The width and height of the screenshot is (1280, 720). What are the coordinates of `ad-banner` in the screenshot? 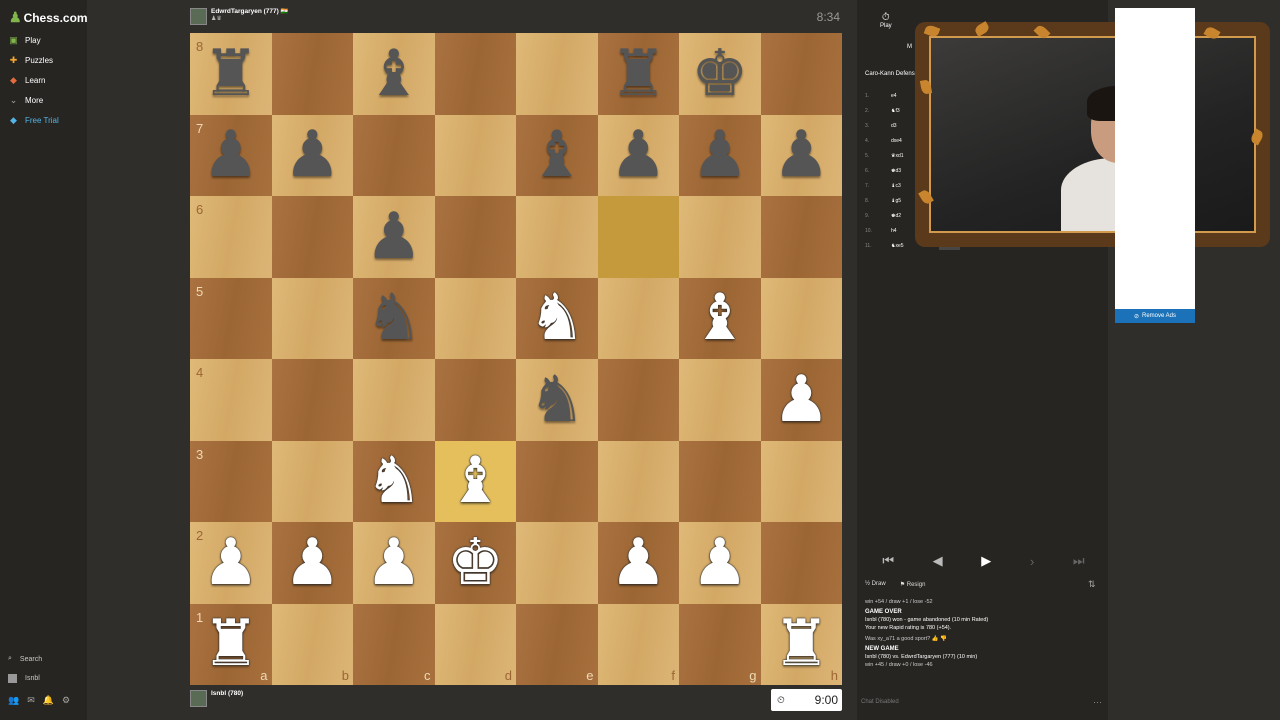 It's located at (1155, 165).